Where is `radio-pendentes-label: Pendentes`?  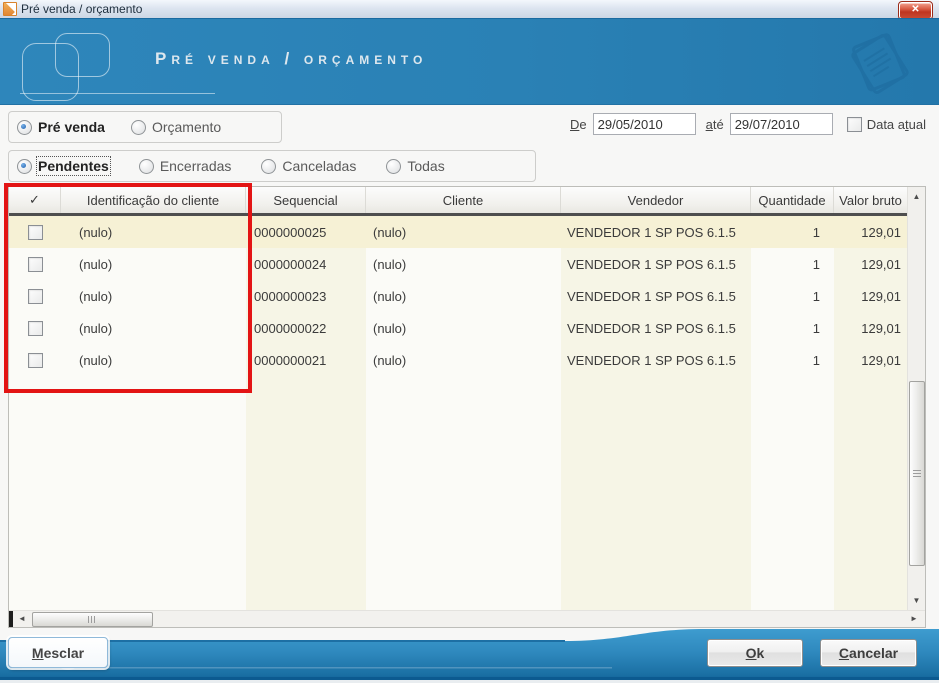 radio-pendentes-label: Pendentes is located at coordinates (73, 166).